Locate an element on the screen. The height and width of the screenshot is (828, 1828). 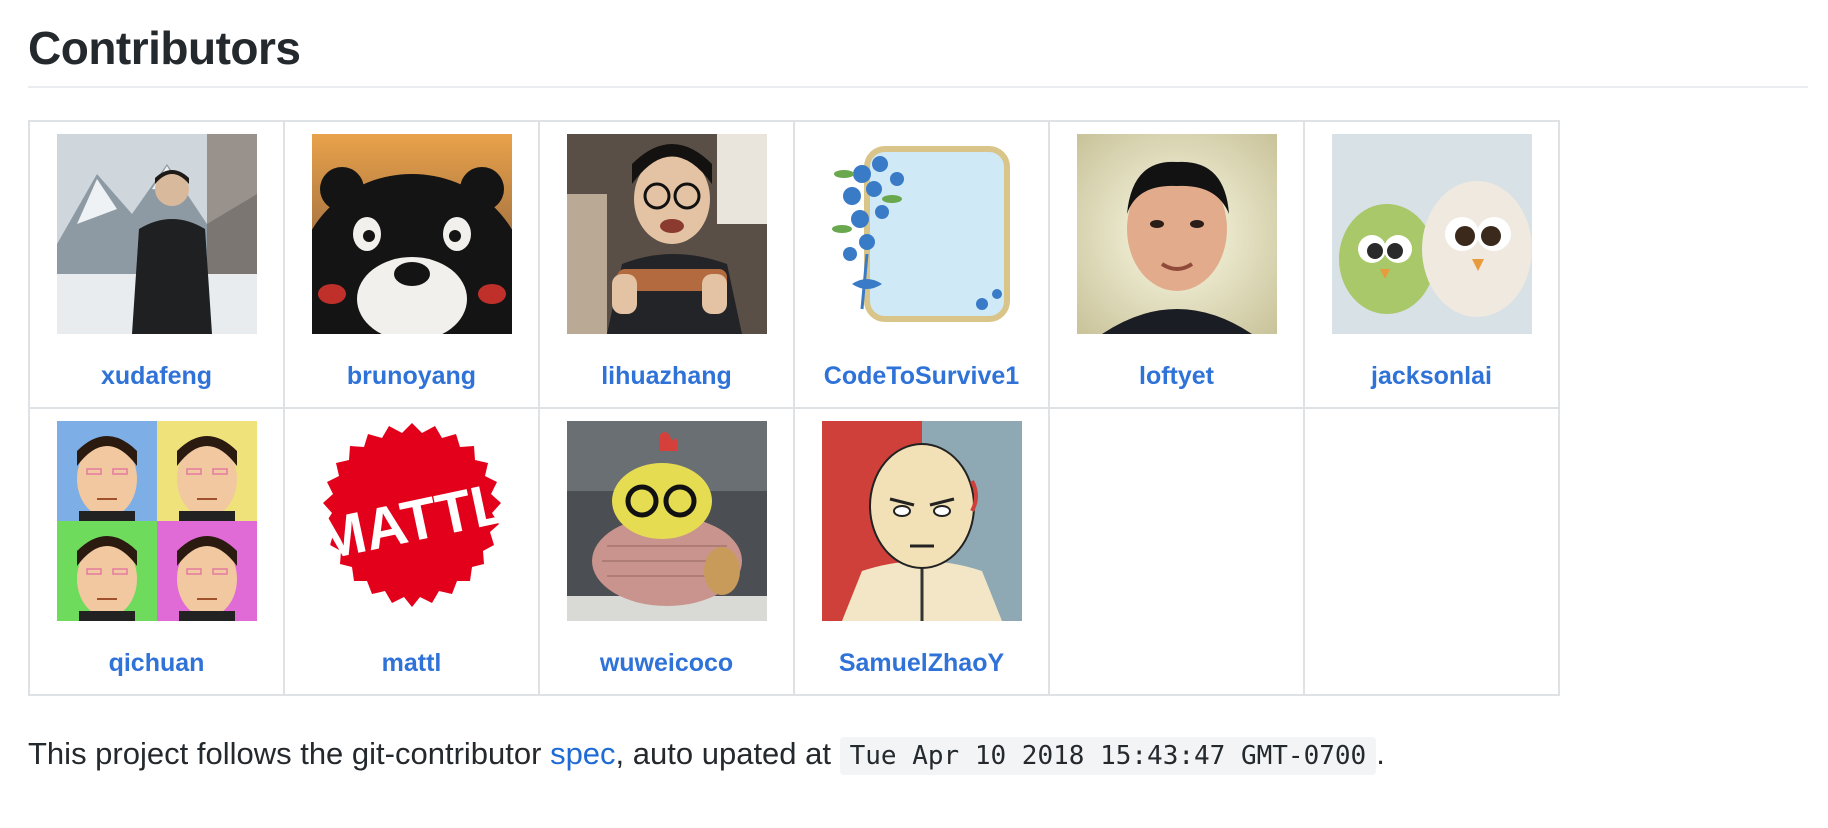
contributor-name-link: brunoyang is located at coordinates (411, 376).